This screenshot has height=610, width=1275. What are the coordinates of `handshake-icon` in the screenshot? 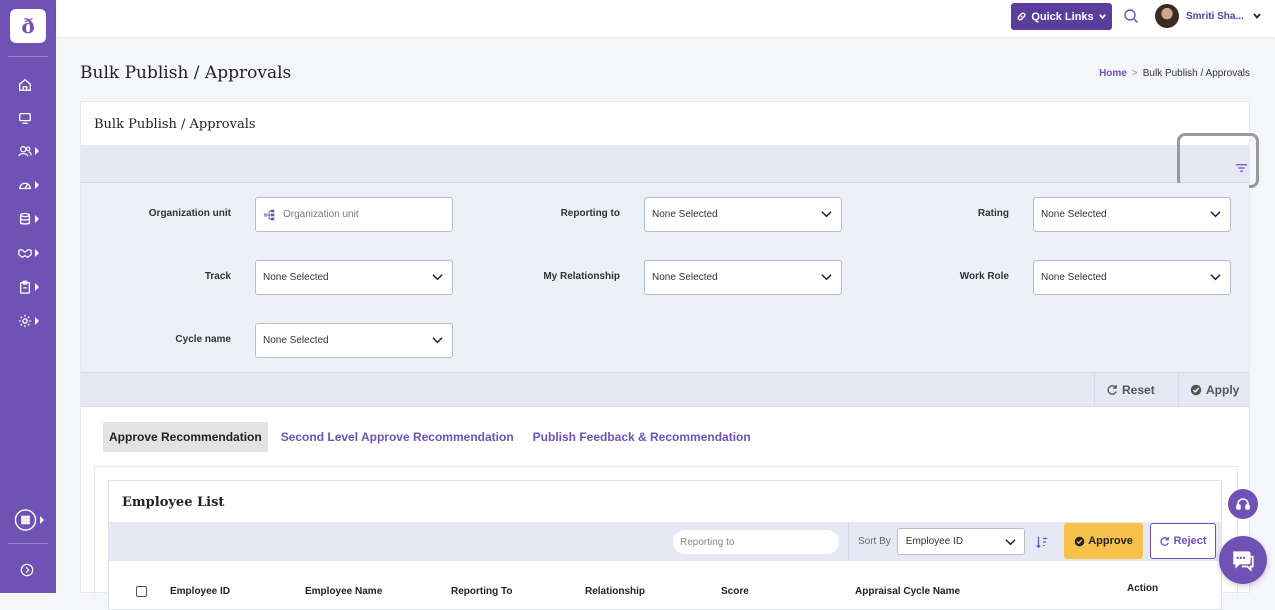 It's located at (25, 253).